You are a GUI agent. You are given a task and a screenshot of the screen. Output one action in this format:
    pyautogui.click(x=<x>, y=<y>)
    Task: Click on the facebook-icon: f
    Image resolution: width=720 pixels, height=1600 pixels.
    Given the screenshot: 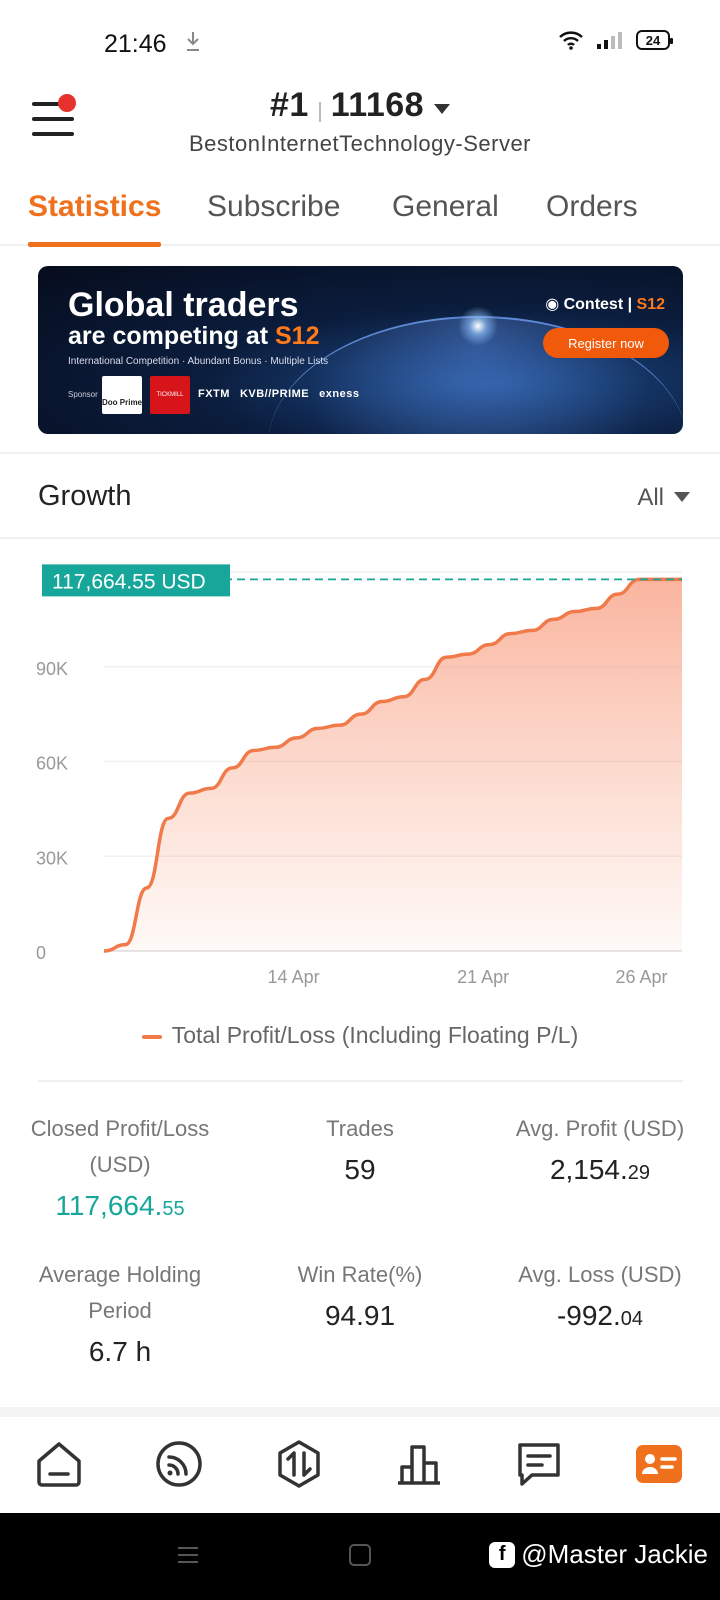 What is the action you would take?
    pyautogui.click(x=502, y=1554)
    